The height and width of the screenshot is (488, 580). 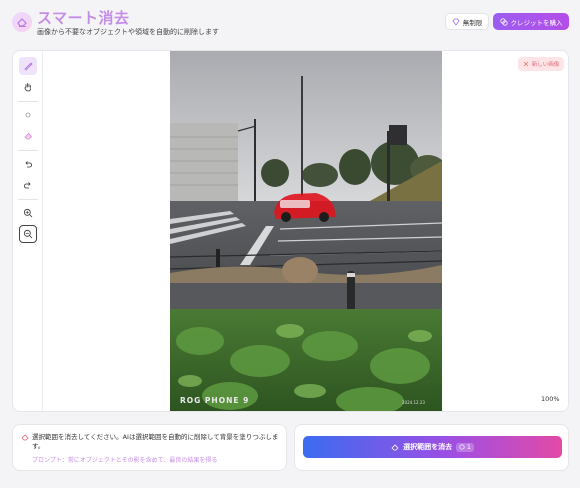 What do you see at coordinates (25, 437) in the screenshot?
I see `eraser-hint-icon` at bounding box center [25, 437].